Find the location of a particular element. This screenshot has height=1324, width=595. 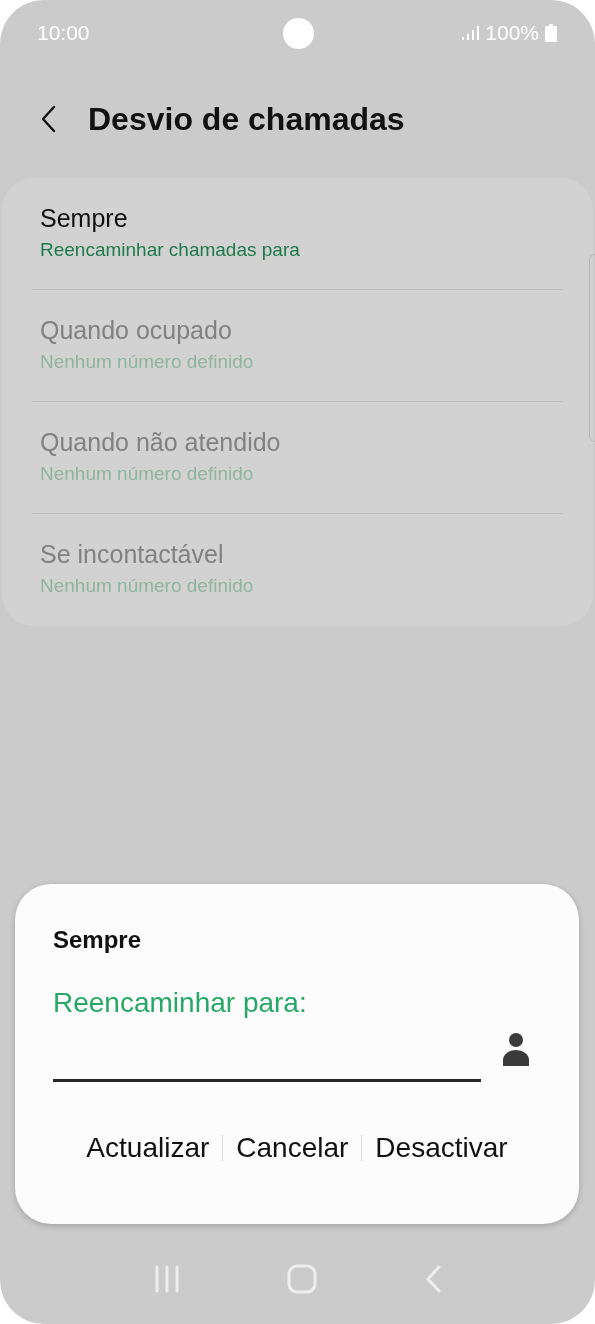

page-title: Desvio de chamadas is located at coordinates (246, 119).